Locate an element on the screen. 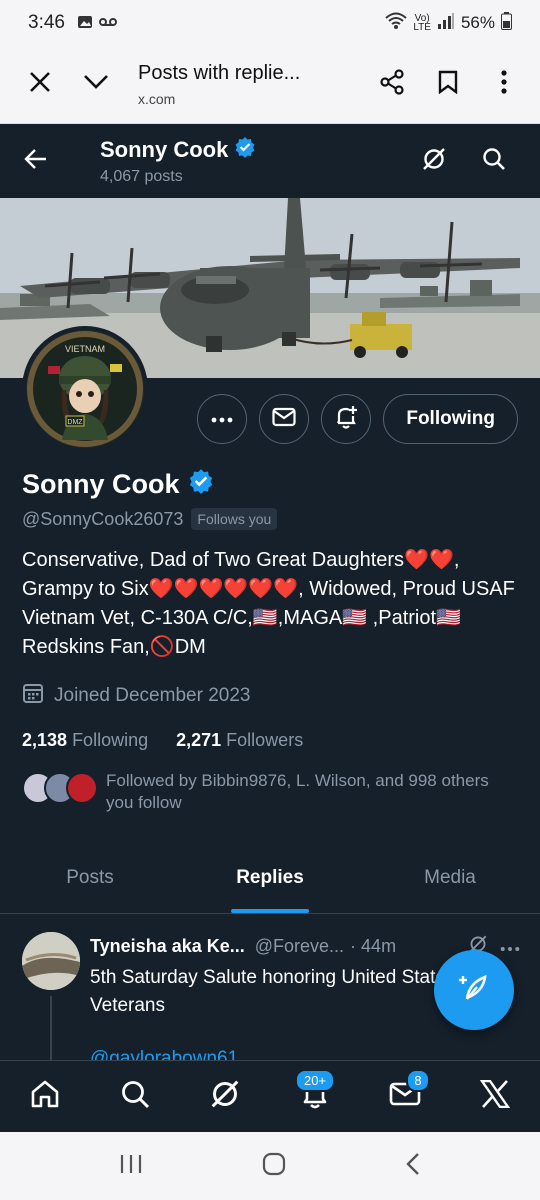  bookmark-button is located at coordinates (448, 85).